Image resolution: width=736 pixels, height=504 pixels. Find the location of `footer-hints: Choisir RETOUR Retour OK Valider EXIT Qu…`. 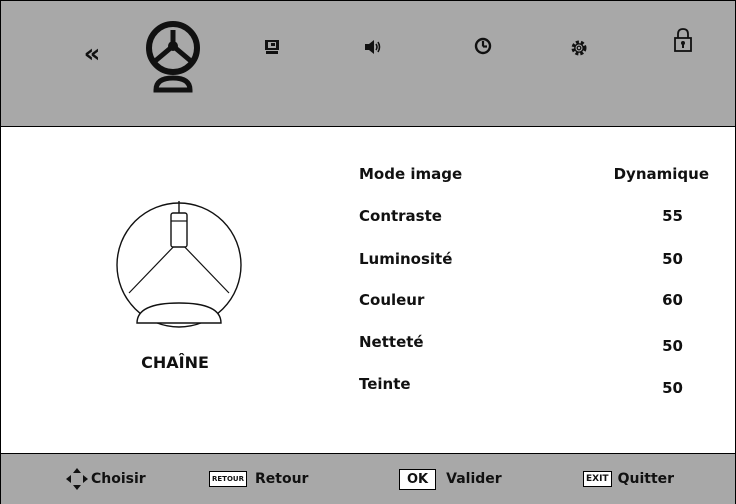

footer-hints: Choisir RETOUR Retour OK Valider EXIT Qu… is located at coordinates (368, 478).